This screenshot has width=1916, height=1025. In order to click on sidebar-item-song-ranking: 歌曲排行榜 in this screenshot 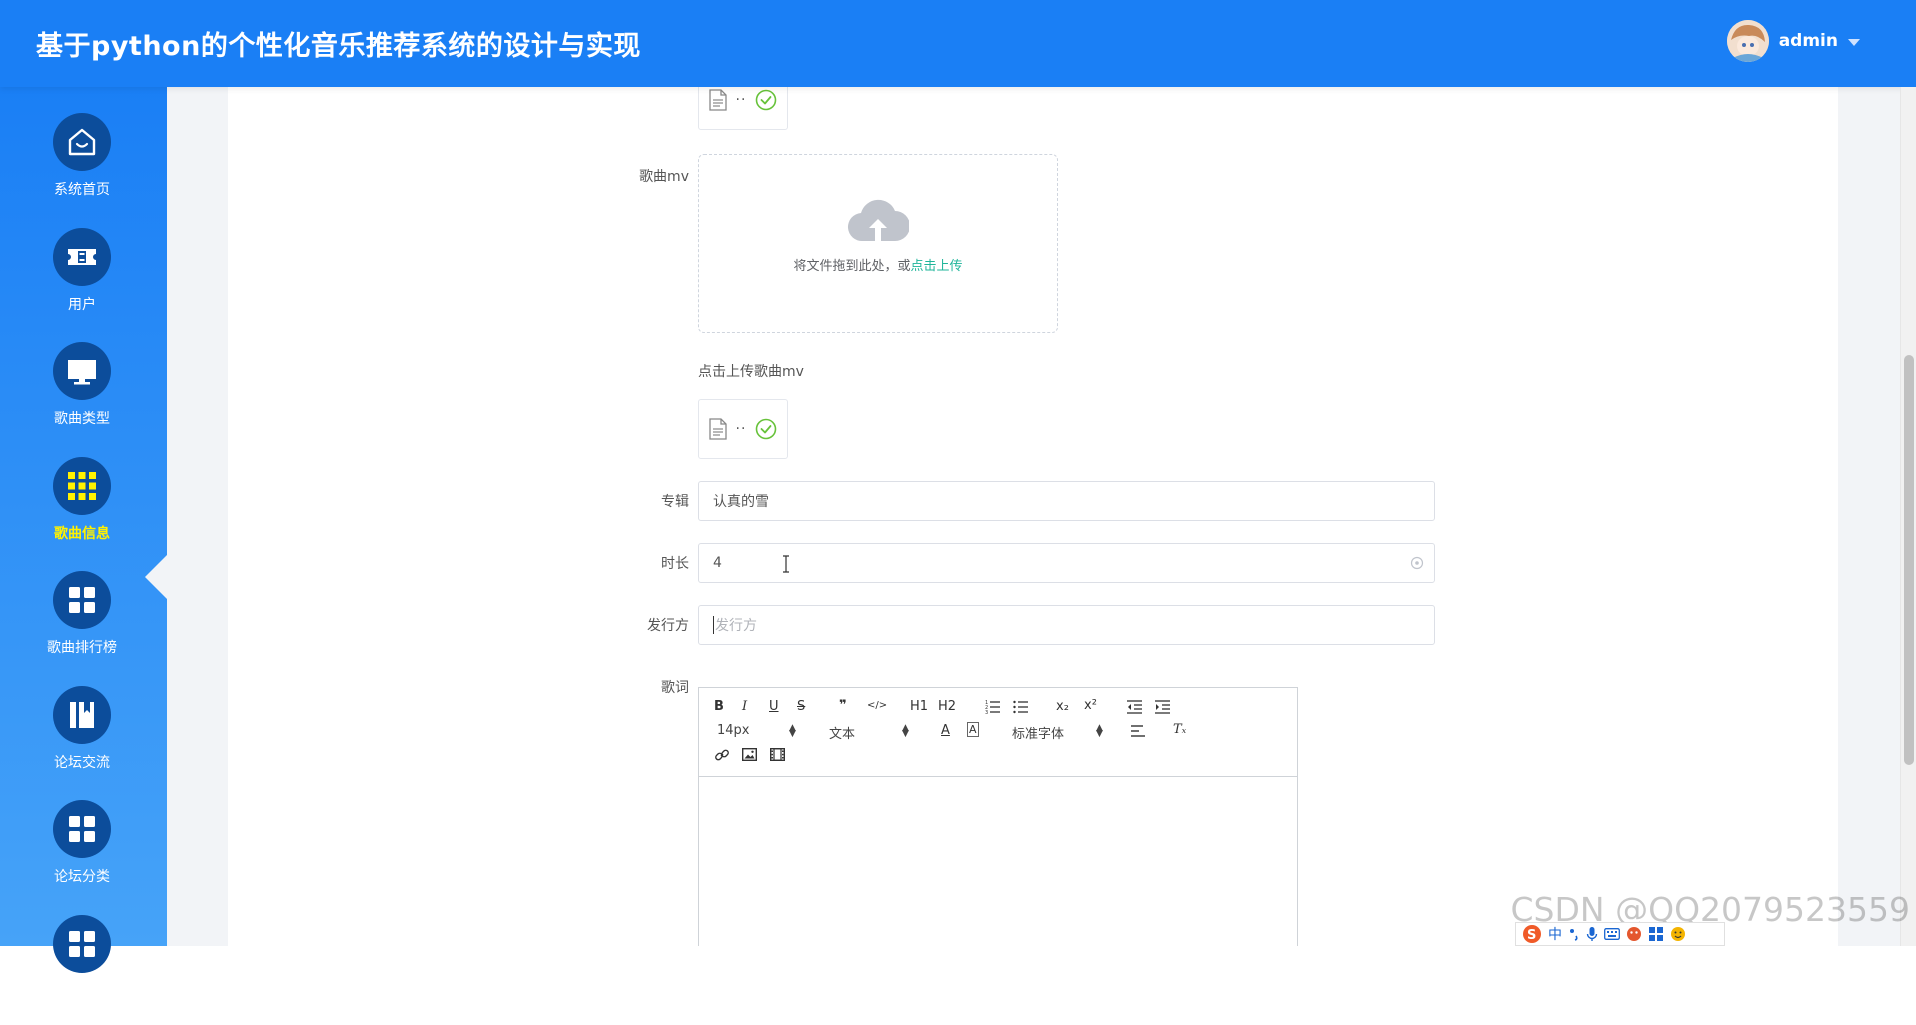, I will do `click(82, 626)`.